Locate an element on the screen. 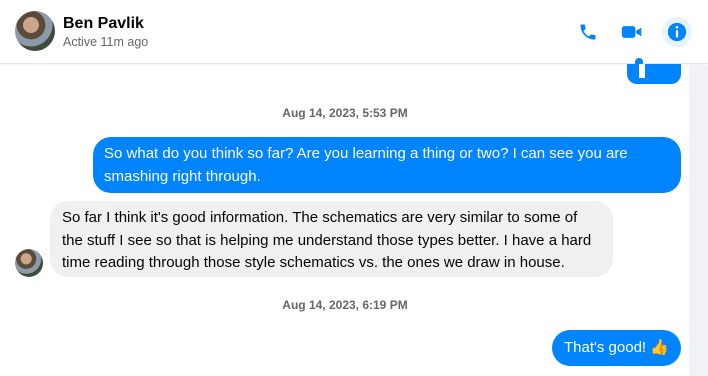 Image resolution: width=708 pixels, height=376 pixels. message-text: That's good! is located at coordinates (605, 347).